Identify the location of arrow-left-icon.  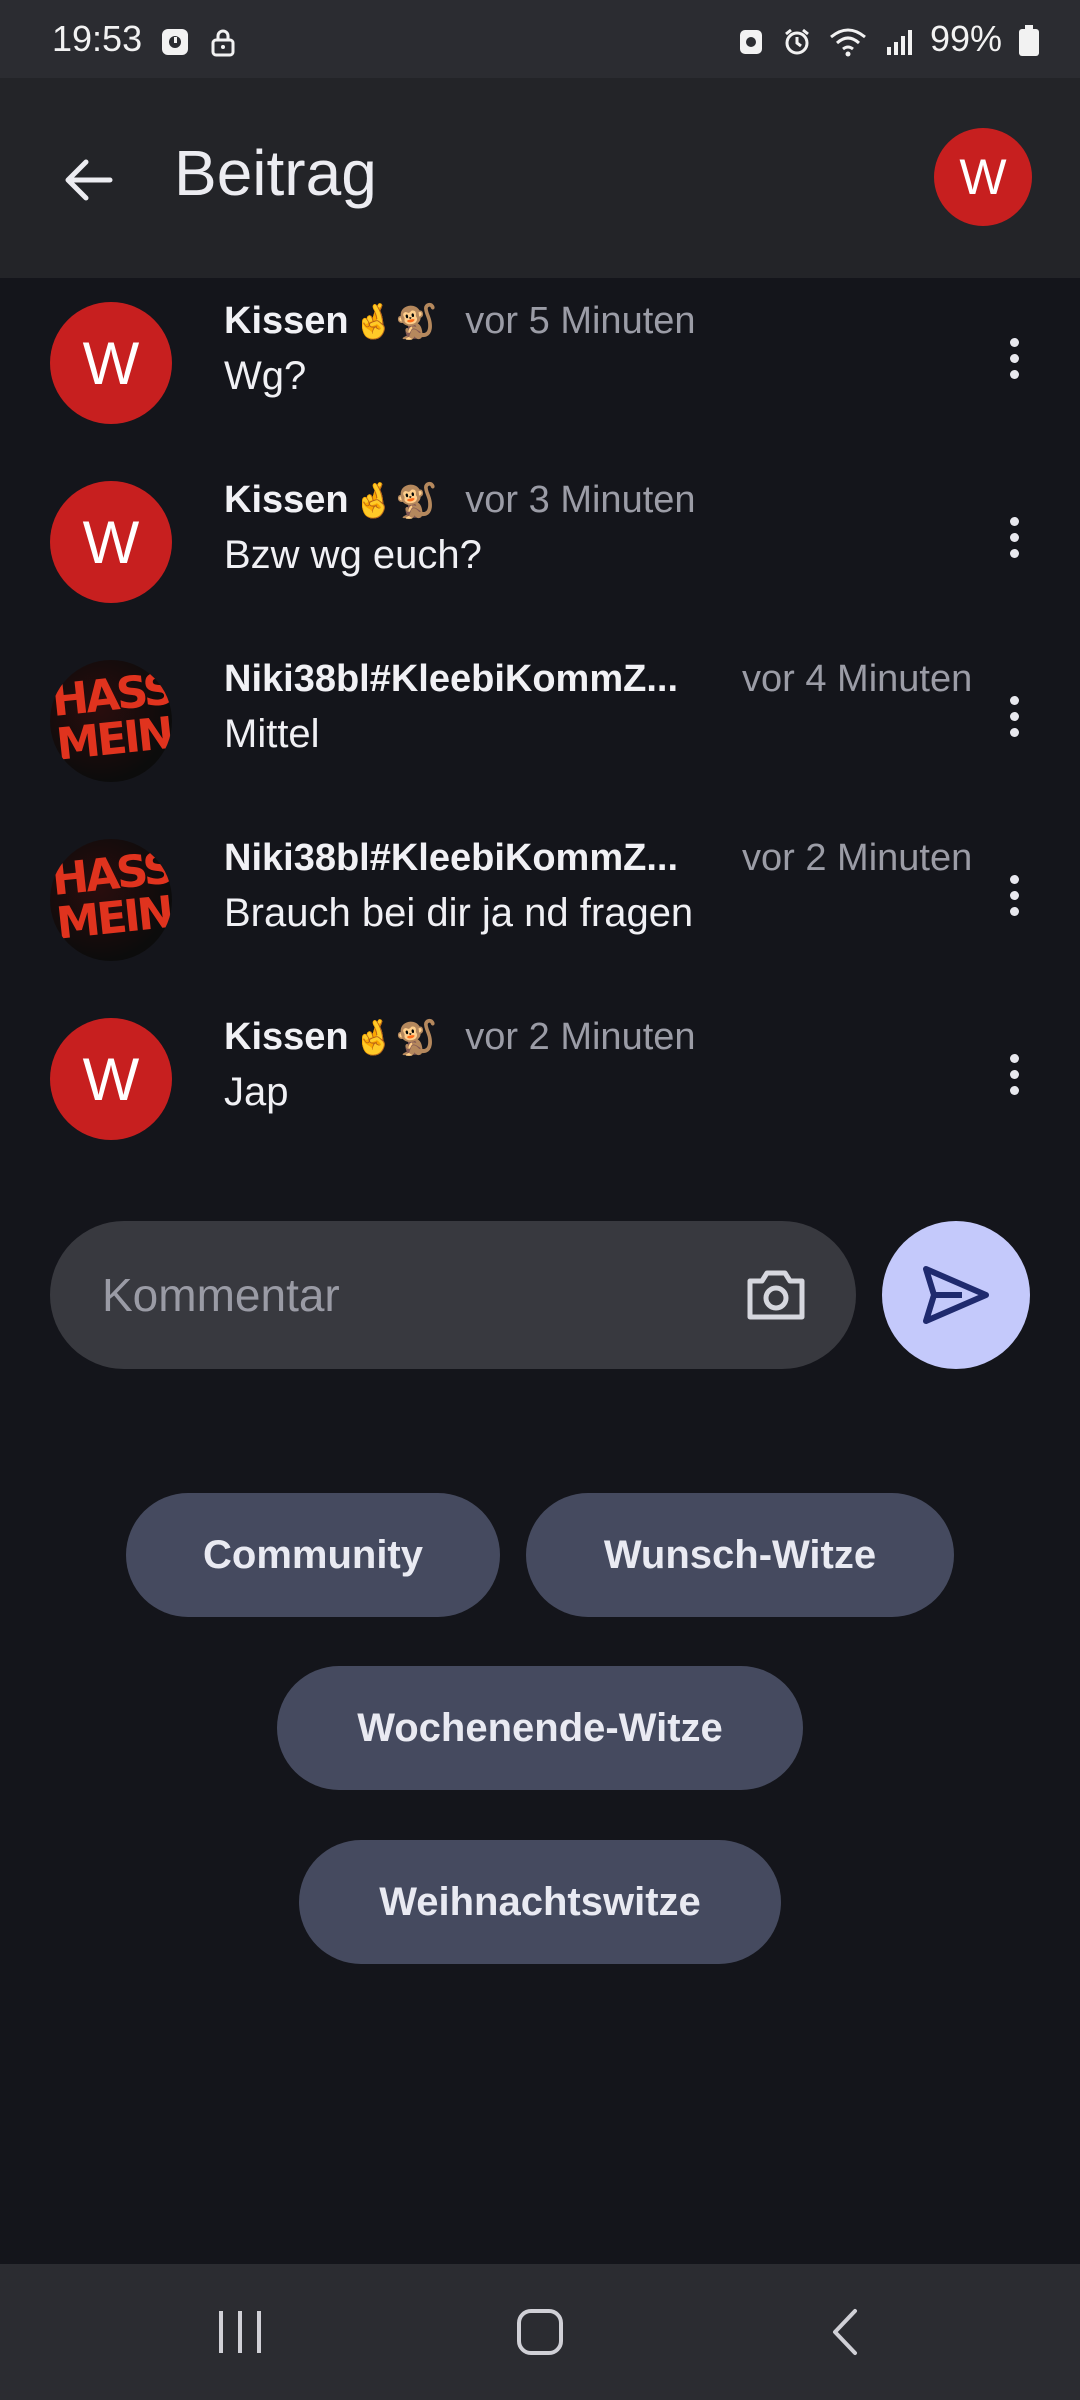
(89, 180).